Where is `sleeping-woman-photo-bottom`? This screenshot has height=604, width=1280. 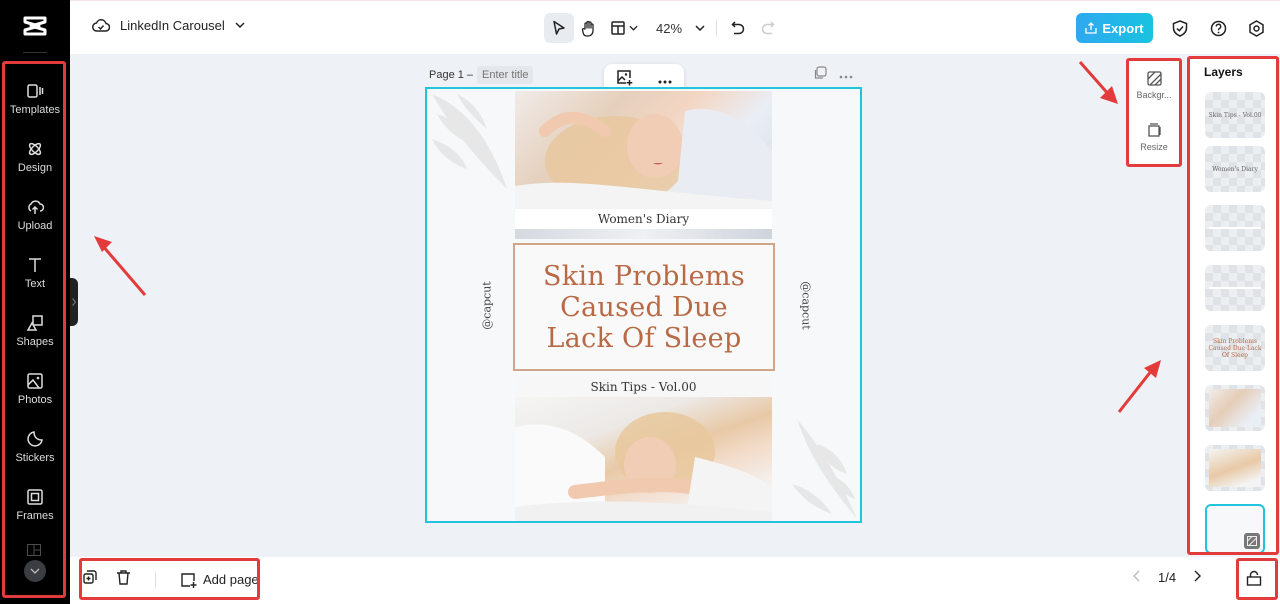
sleeping-woman-photo-bottom is located at coordinates (643, 459).